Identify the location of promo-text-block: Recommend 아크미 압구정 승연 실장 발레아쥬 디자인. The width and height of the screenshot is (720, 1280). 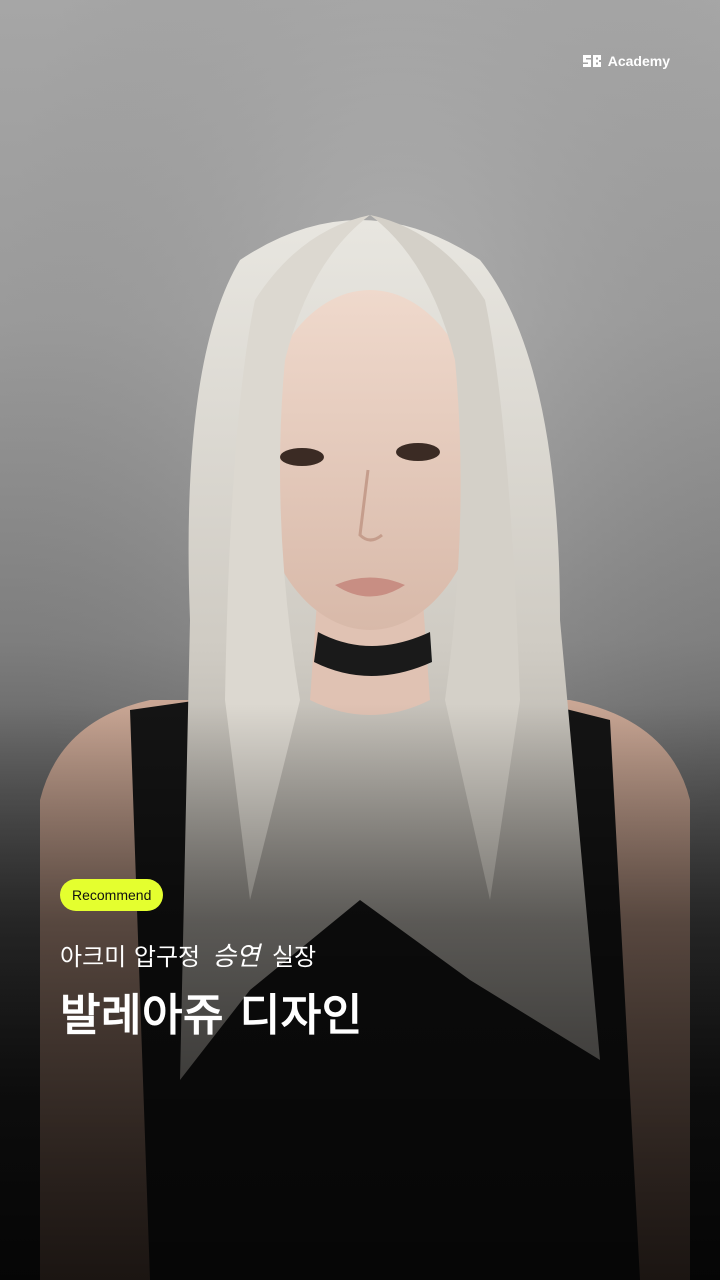
(370, 961).